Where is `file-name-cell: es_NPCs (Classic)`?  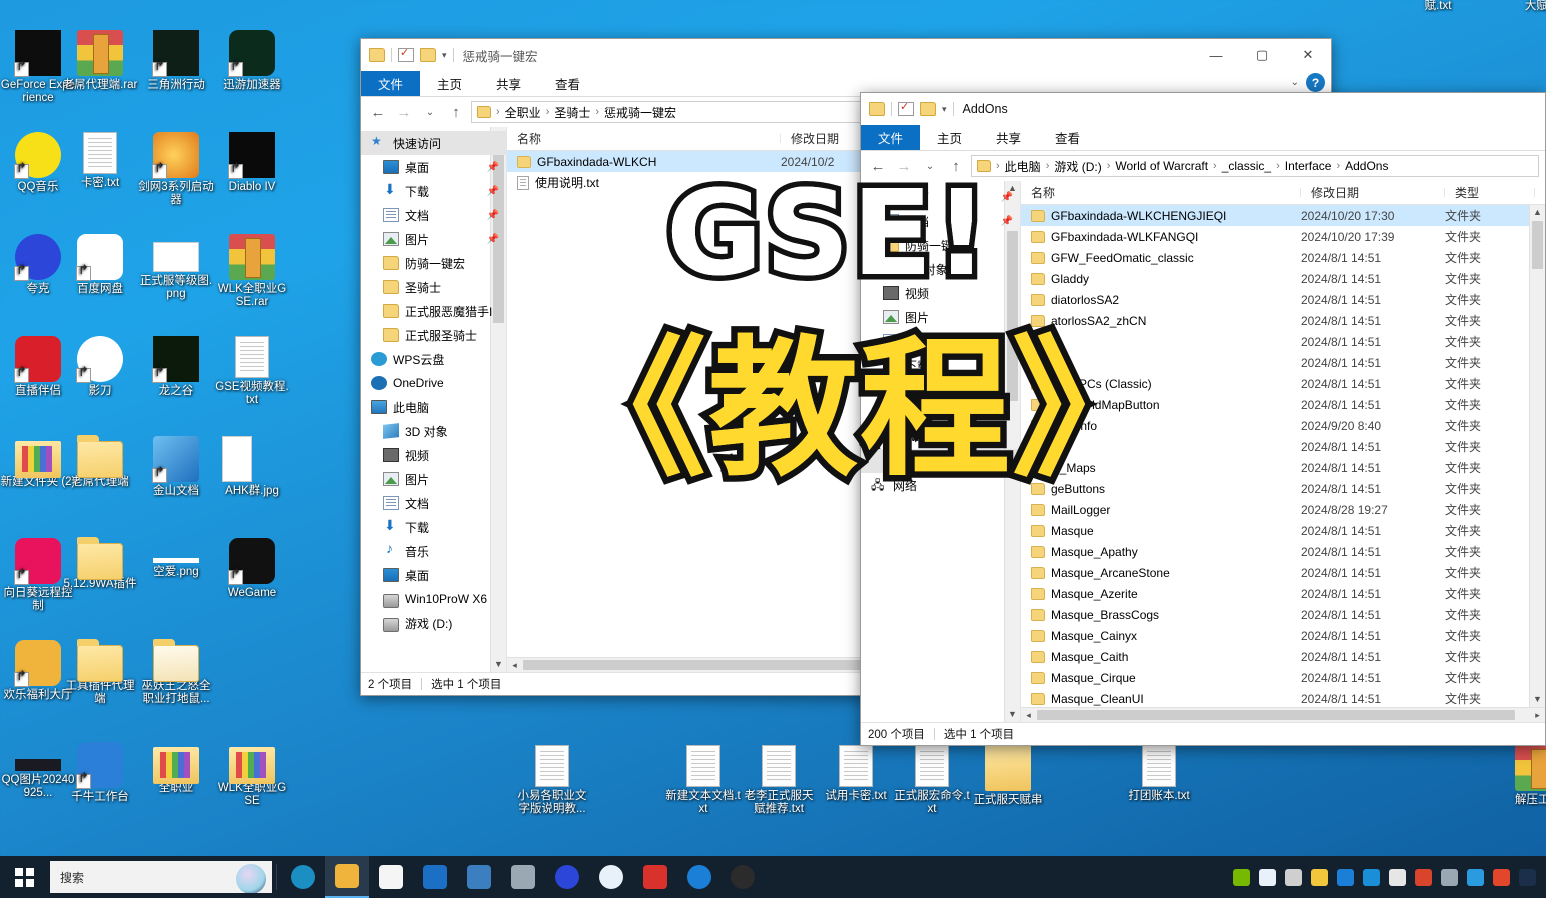
file-name-cell: es_NPCs (Classic) is located at coordinates (1161, 384).